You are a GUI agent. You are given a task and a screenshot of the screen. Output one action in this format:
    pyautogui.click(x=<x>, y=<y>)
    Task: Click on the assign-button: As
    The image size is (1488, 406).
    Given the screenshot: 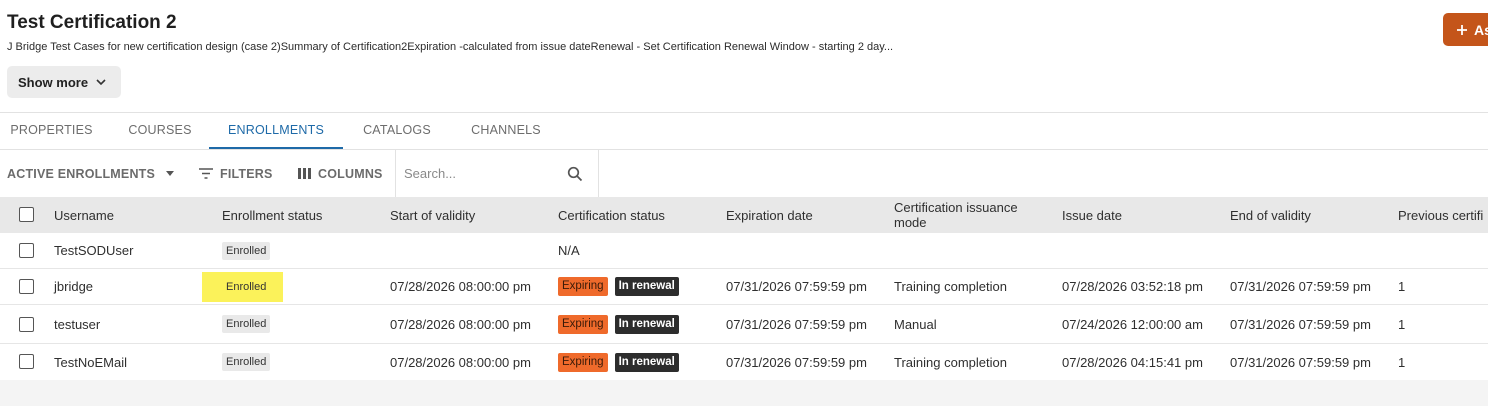 What is the action you would take?
    pyautogui.click(x=1465, y=29)
    